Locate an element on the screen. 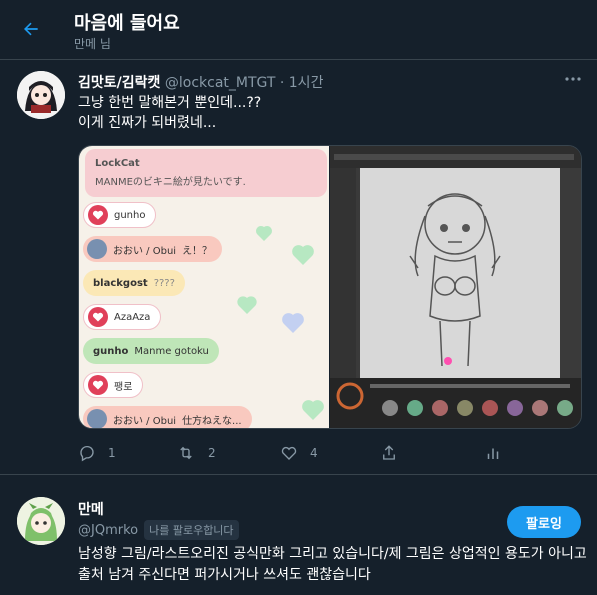 The image size is (597, 595). tweet-actions: 1 2 4 is located at coordinates (294, 455).